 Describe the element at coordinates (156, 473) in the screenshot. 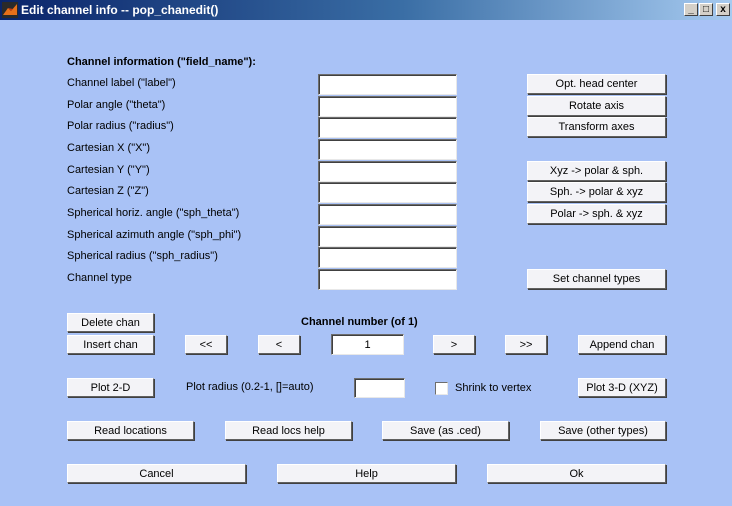

I see `cancel-button: Cancel` at that location.